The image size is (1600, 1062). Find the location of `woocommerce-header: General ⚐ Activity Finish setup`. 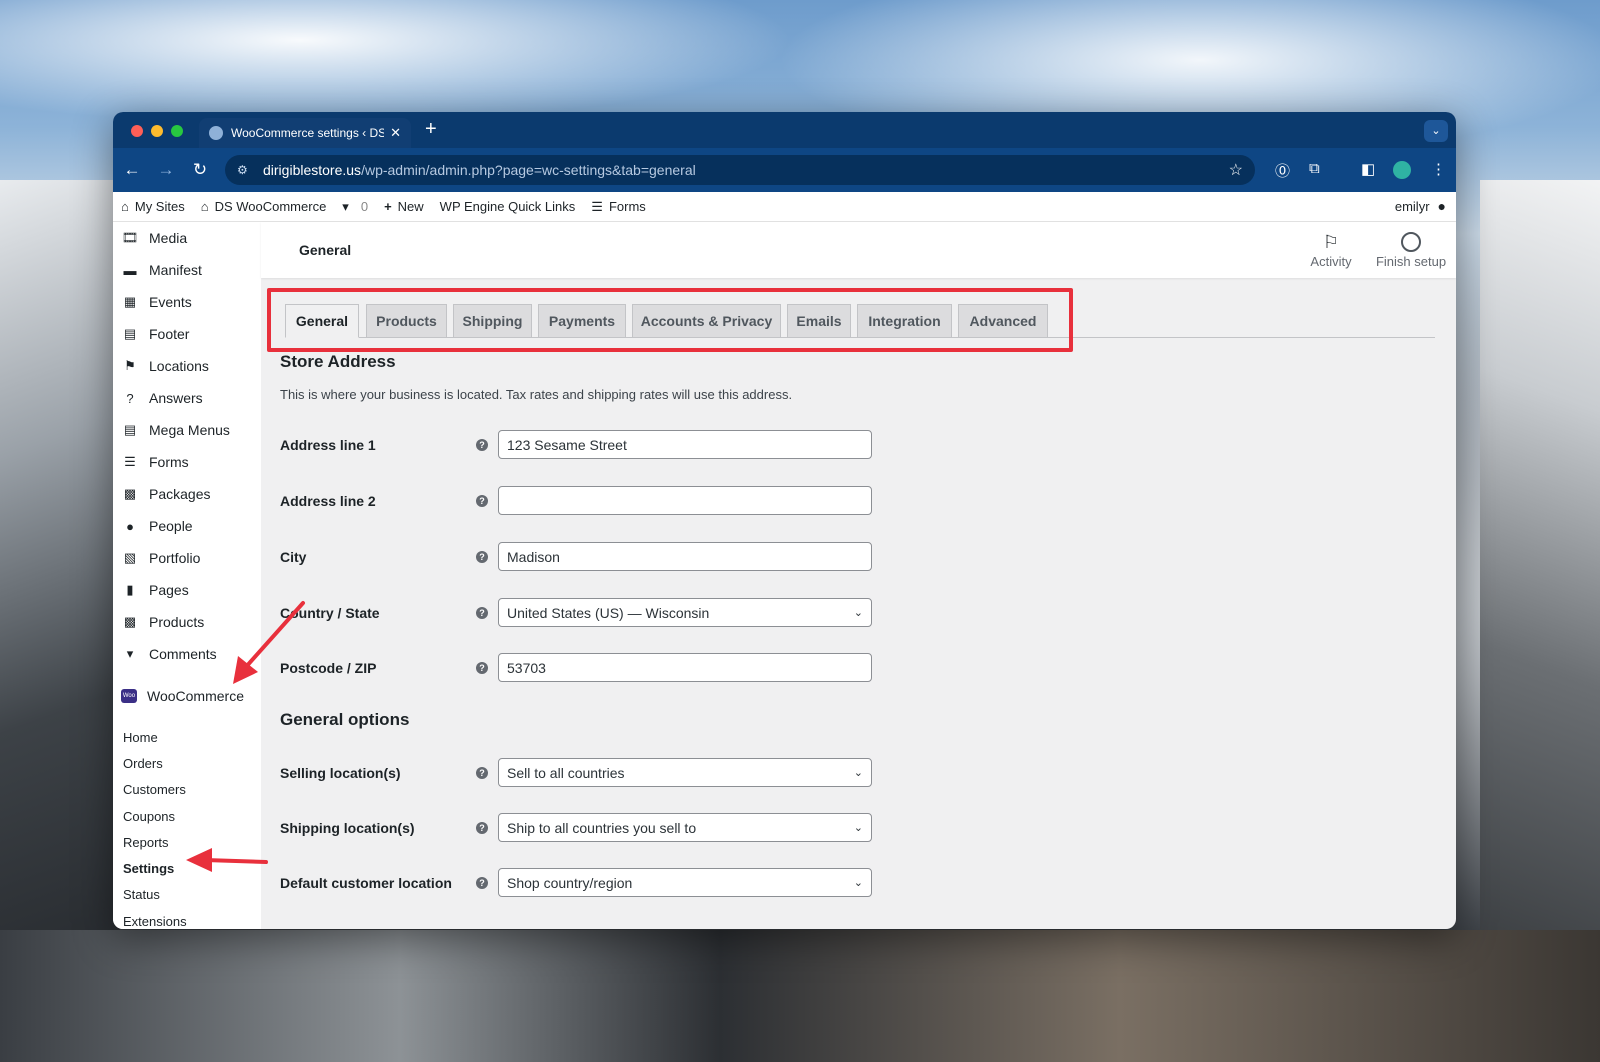

woocommerce-header: General ⚐ Activity Finish setup is located at coordinates (858, 250).